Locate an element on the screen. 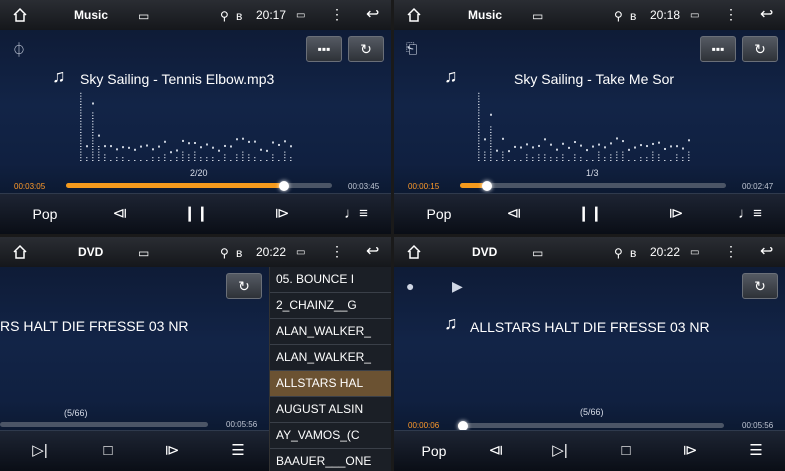 The image size is (785, 471). playlist-item-selected: ALLSTARS HAL is located at coordinates (330, 384).